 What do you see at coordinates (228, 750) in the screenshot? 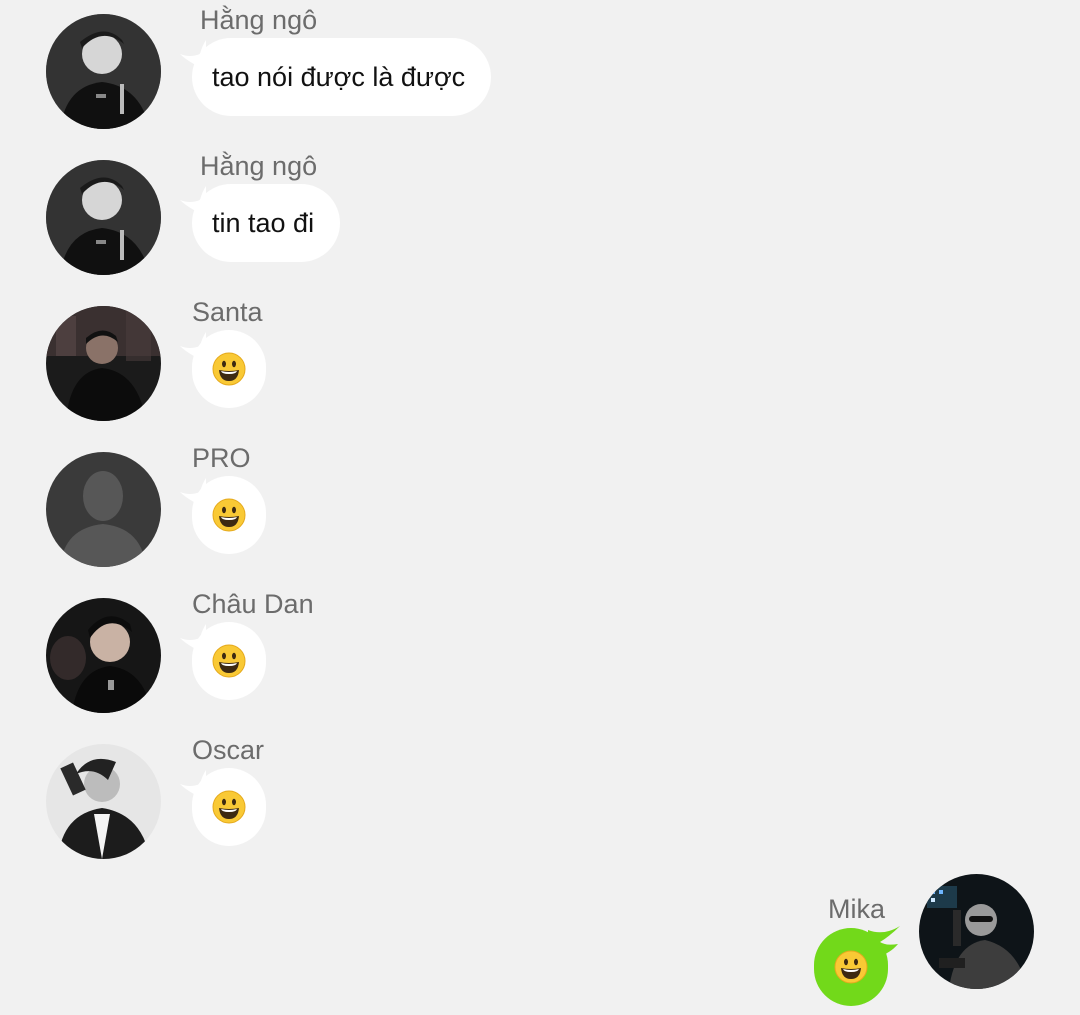
I see `sender-name: Oscar` at bounding box center [228, 750].